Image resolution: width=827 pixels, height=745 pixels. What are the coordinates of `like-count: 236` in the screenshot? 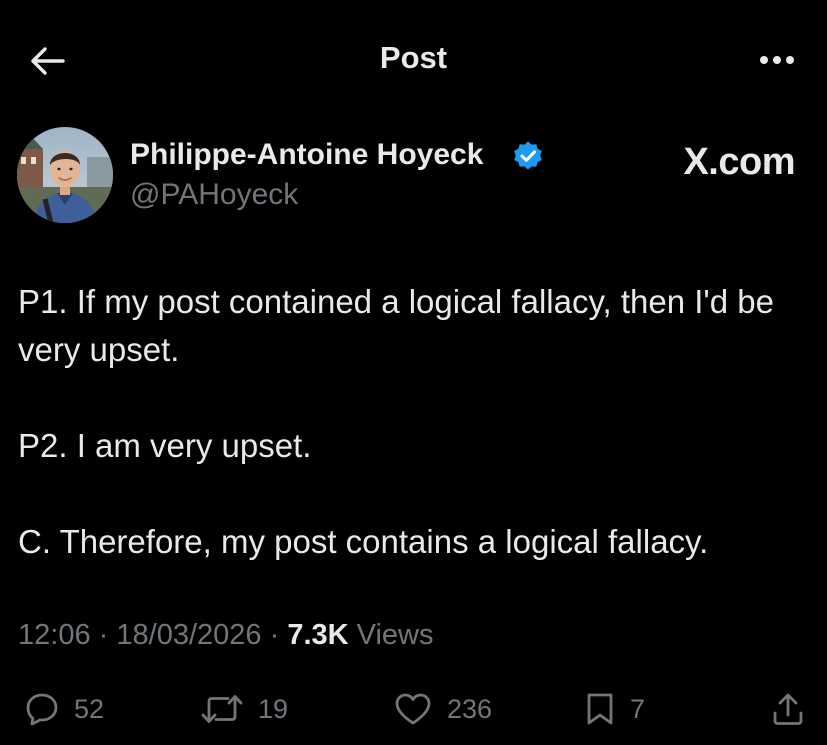 It's located at (470, 708).